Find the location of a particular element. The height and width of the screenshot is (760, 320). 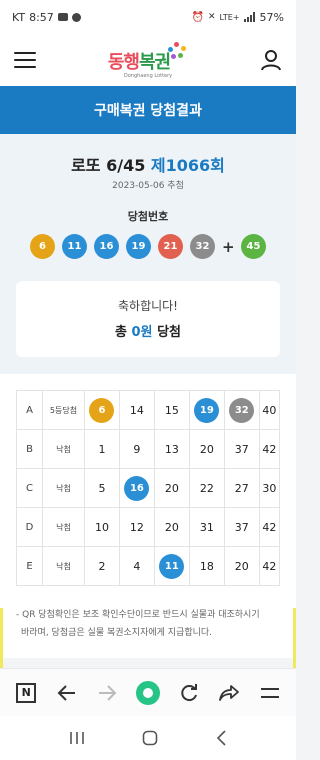

donghaeng-lottery-logo: 동행복권 Donghaeng Lottery is located at coordinates (147, 60).